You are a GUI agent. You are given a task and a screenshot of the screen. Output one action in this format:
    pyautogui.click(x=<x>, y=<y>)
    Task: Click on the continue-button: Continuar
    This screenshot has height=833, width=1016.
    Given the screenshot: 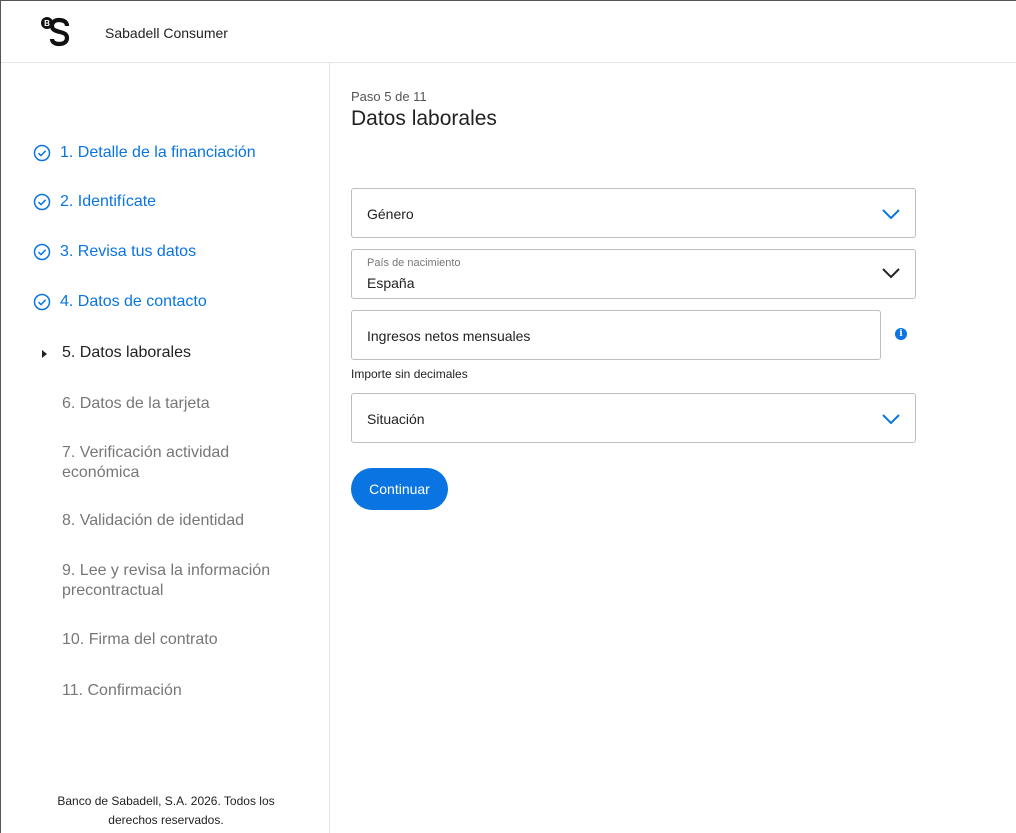 What is the action you would take?
    pyautogui.click(x=399, y=489)
    